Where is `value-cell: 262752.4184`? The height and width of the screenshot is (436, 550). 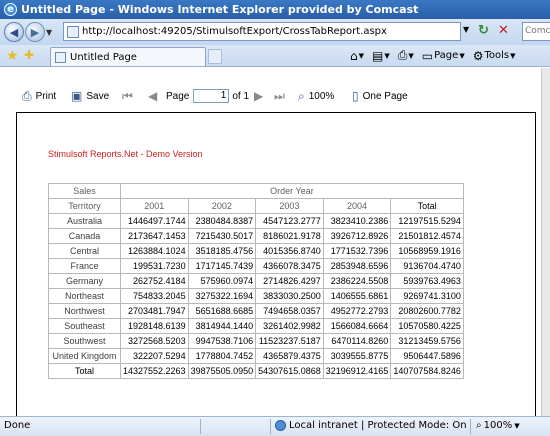
value-cell: 262752.4184 is located at coordinates (154, 281).